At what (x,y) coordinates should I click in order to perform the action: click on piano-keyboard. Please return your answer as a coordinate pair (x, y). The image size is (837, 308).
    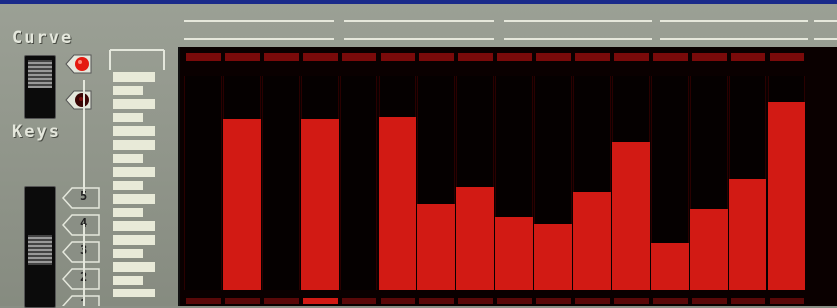
    Looking at the image, I should click on (134, 184).